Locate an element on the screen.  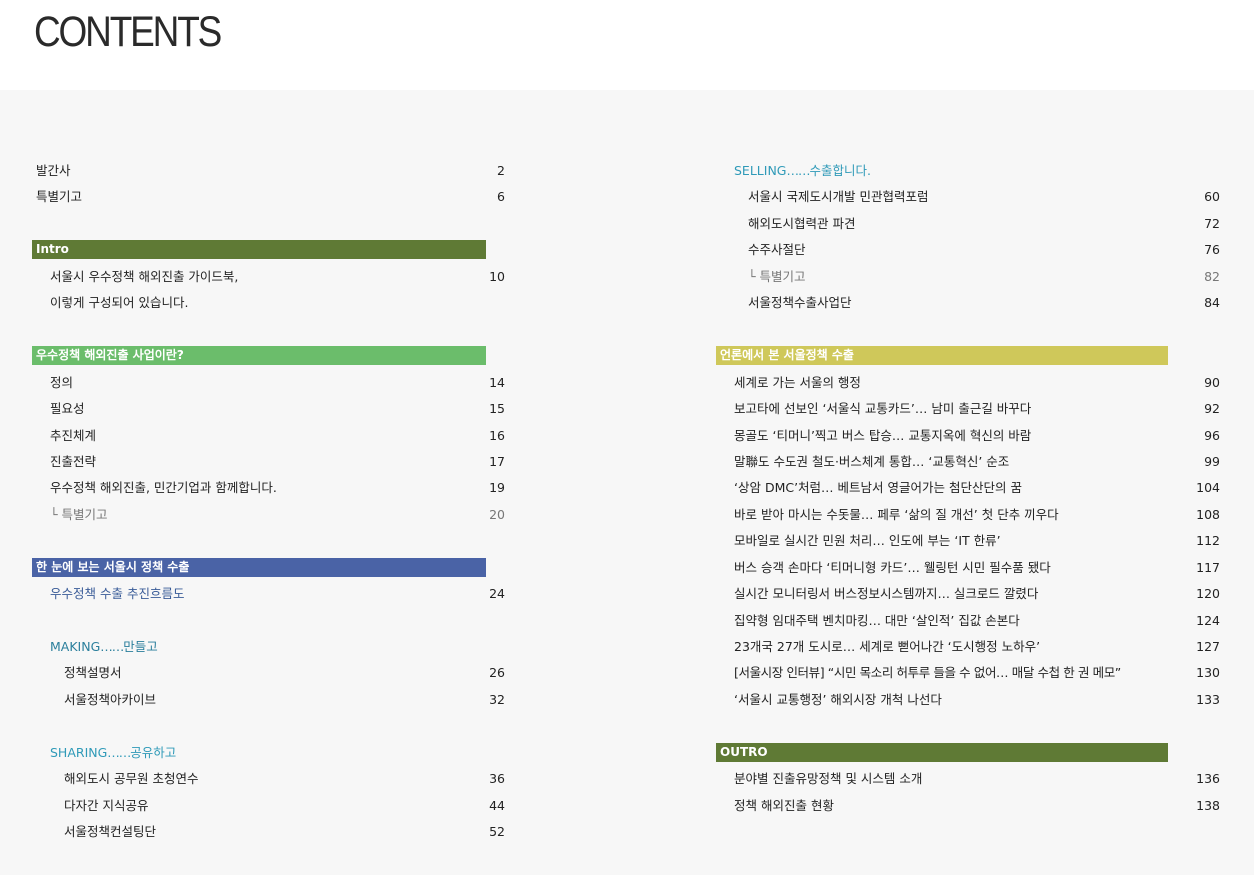
toc-page: 124 is located at coordinates (1208, 620).